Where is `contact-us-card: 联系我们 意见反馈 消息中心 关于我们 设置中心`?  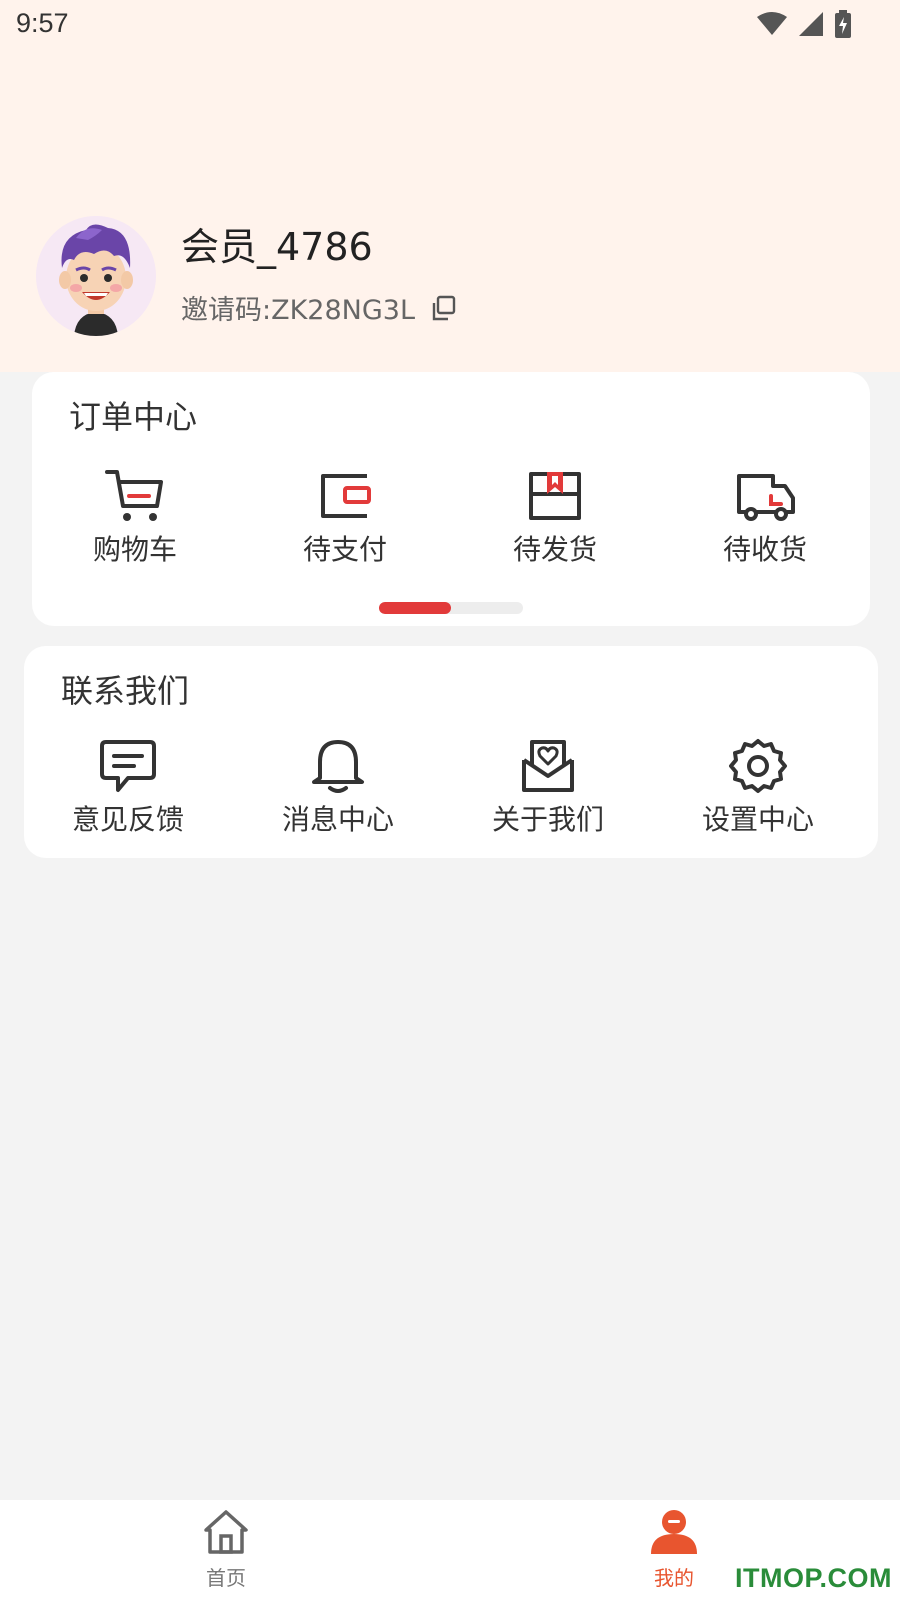
contact-us-card: 联系我们 意见反馈 消息中心 关于我们 设置中心 is located at coordinates (451, 752).